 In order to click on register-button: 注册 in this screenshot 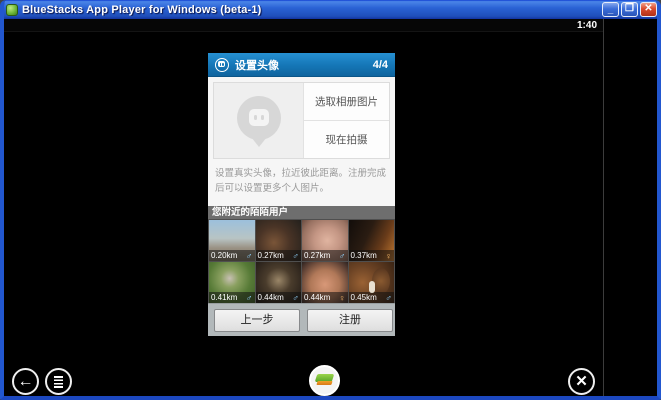, I will do `click(350, 320)`.